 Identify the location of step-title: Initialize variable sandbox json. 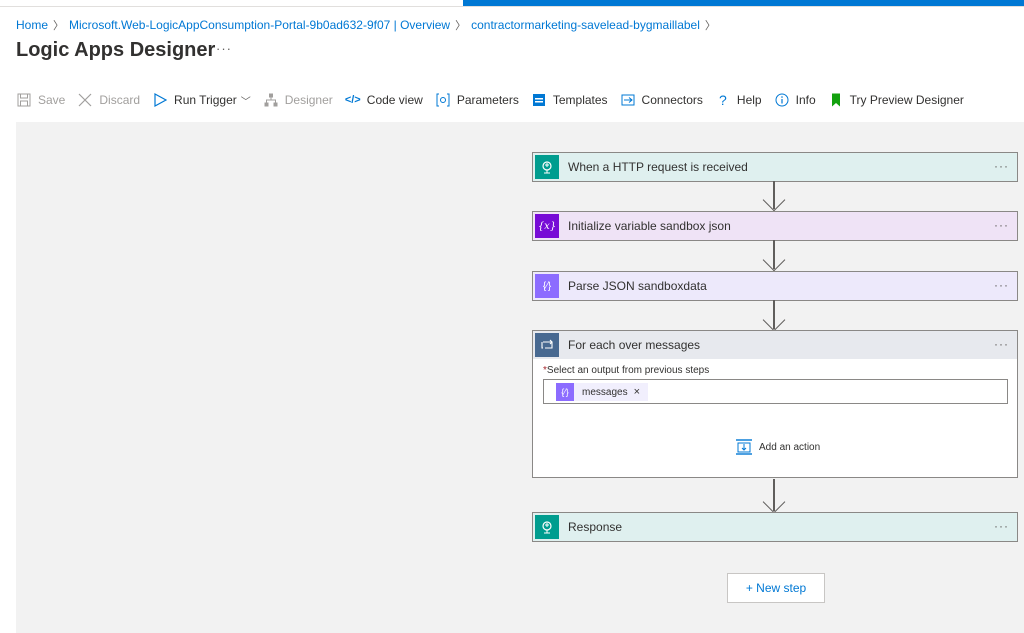
(649, 226).